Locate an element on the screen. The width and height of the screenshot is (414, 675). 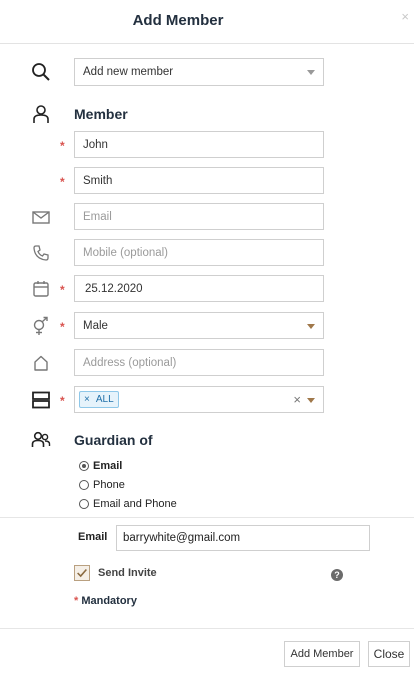
address-placeholder: Address (optional) is located at coordinates (130, 362).